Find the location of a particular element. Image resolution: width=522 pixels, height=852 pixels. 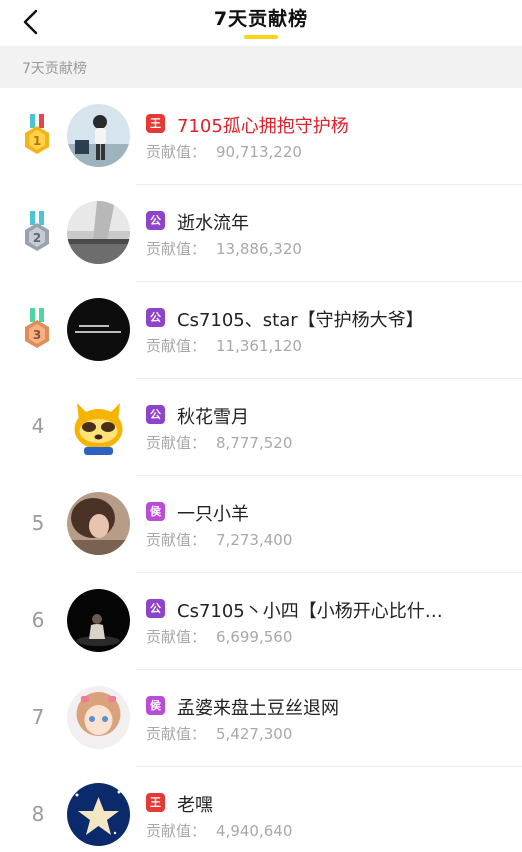

ranking-row: 3 公 Cs7105、star【守护杨大爷】 贡献值： 11,361,120 is located at coordinates (261, 330).